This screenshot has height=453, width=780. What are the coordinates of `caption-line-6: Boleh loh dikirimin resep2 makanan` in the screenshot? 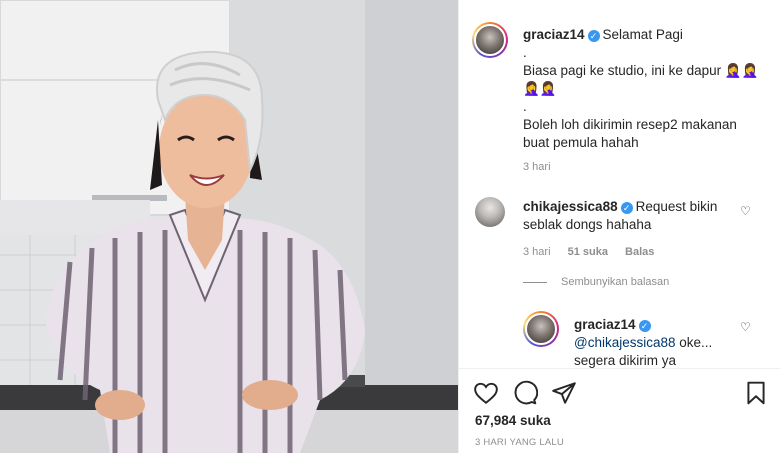 It's located at (630, 124).